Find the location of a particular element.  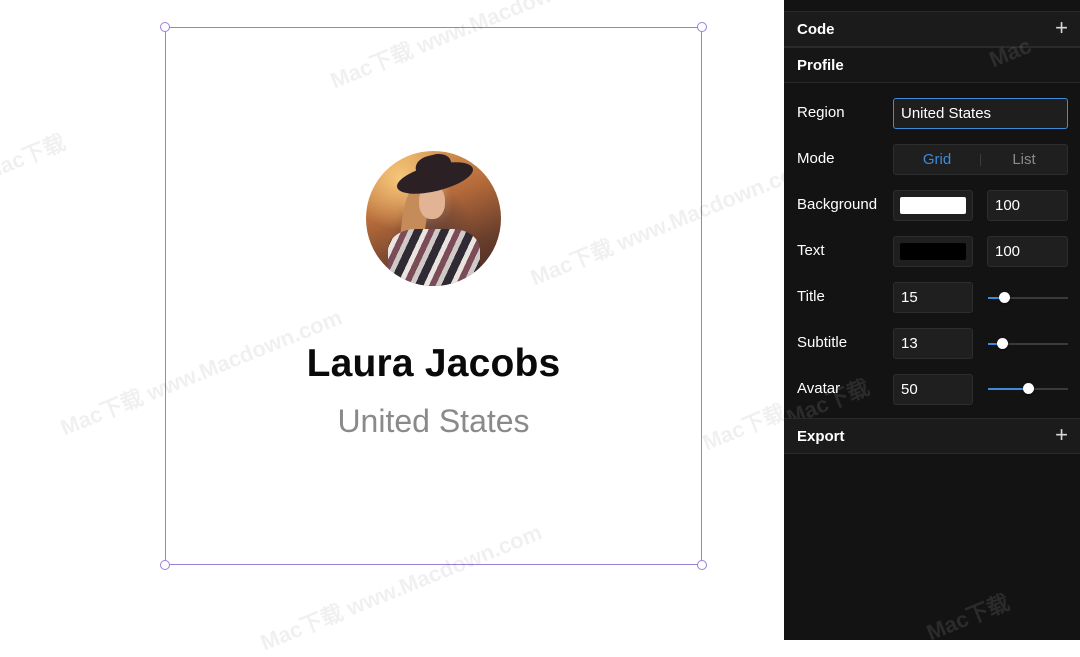

section-title-profile: Profile is located at coordinates (820, 65).